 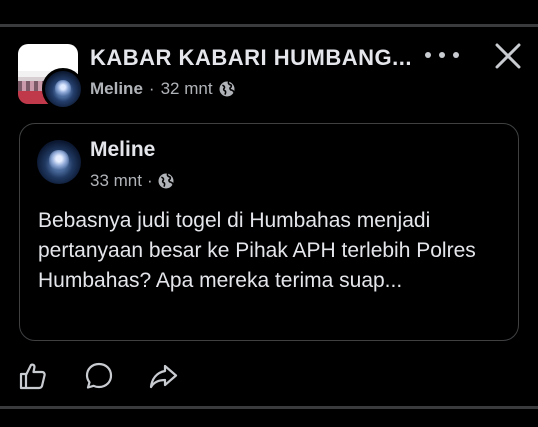 I want to click on comment-icon, so click(x=99, y=376).